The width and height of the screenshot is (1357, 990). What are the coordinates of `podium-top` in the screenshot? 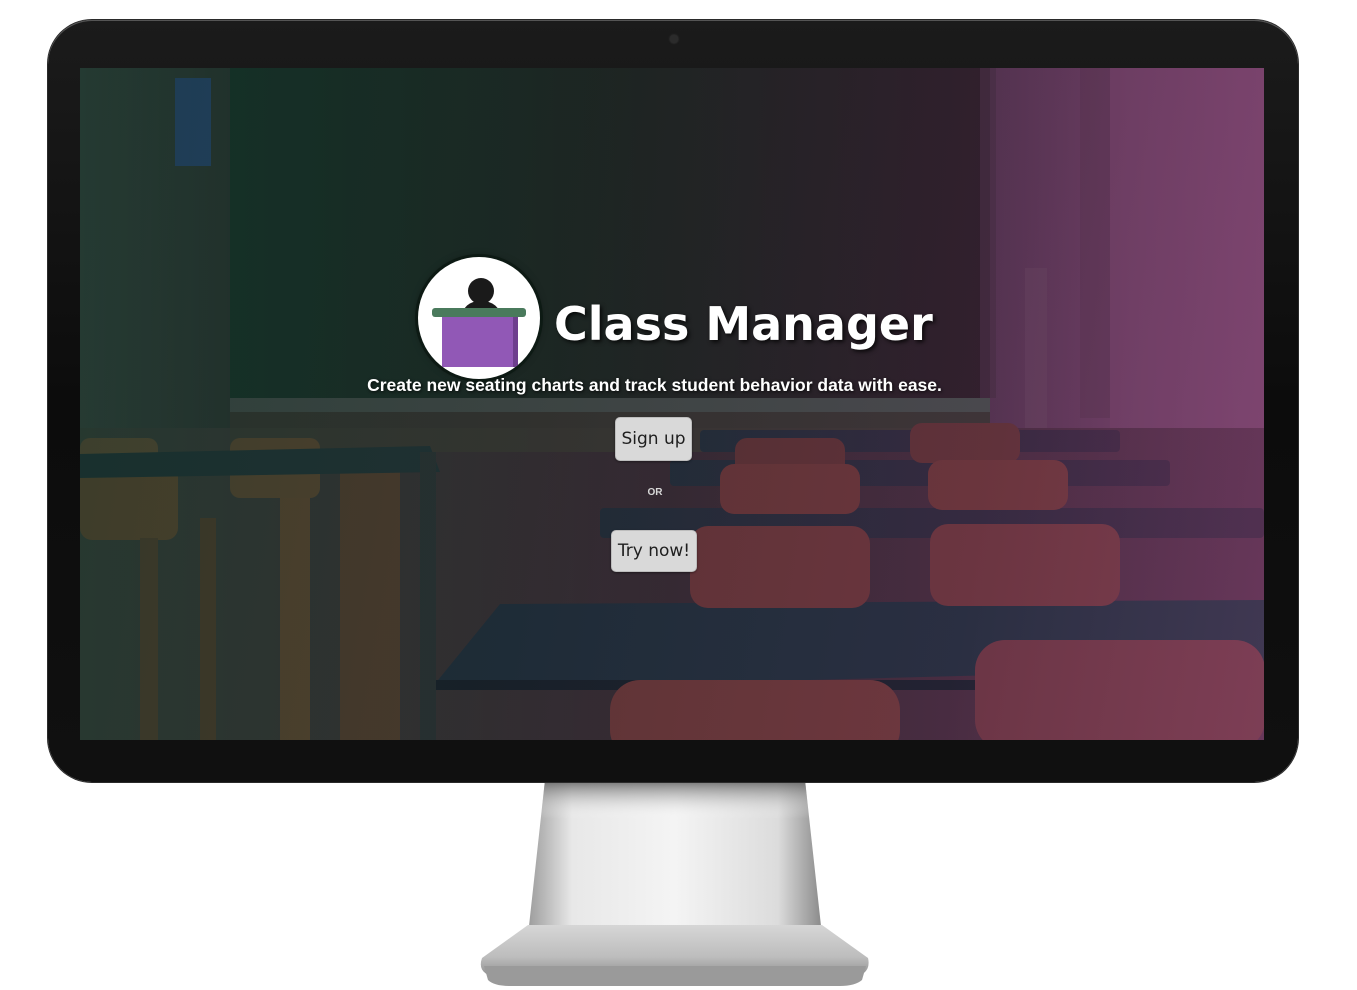 It's located at (479, 312).